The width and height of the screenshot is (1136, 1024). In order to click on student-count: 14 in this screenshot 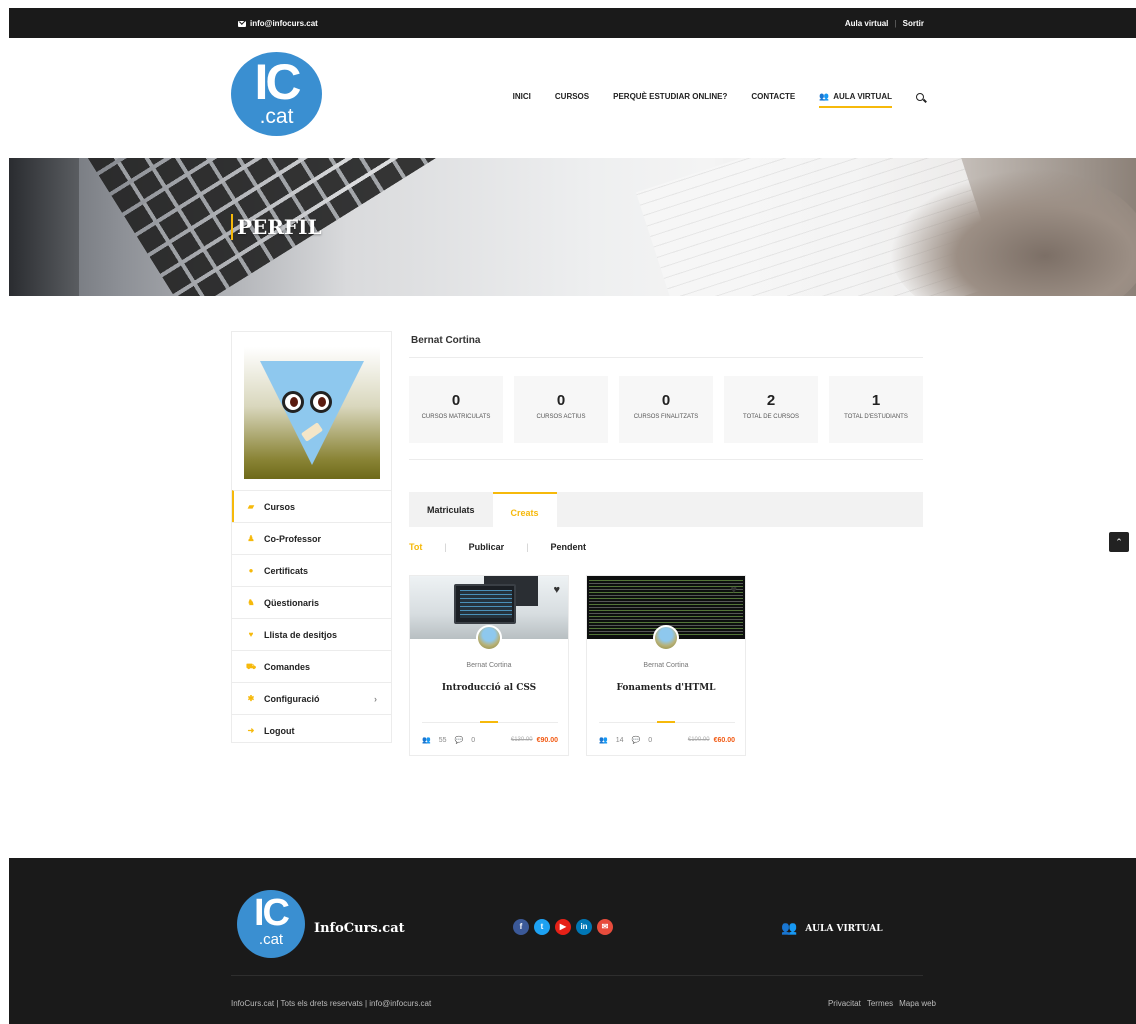, I will do `click(619, 740)`.